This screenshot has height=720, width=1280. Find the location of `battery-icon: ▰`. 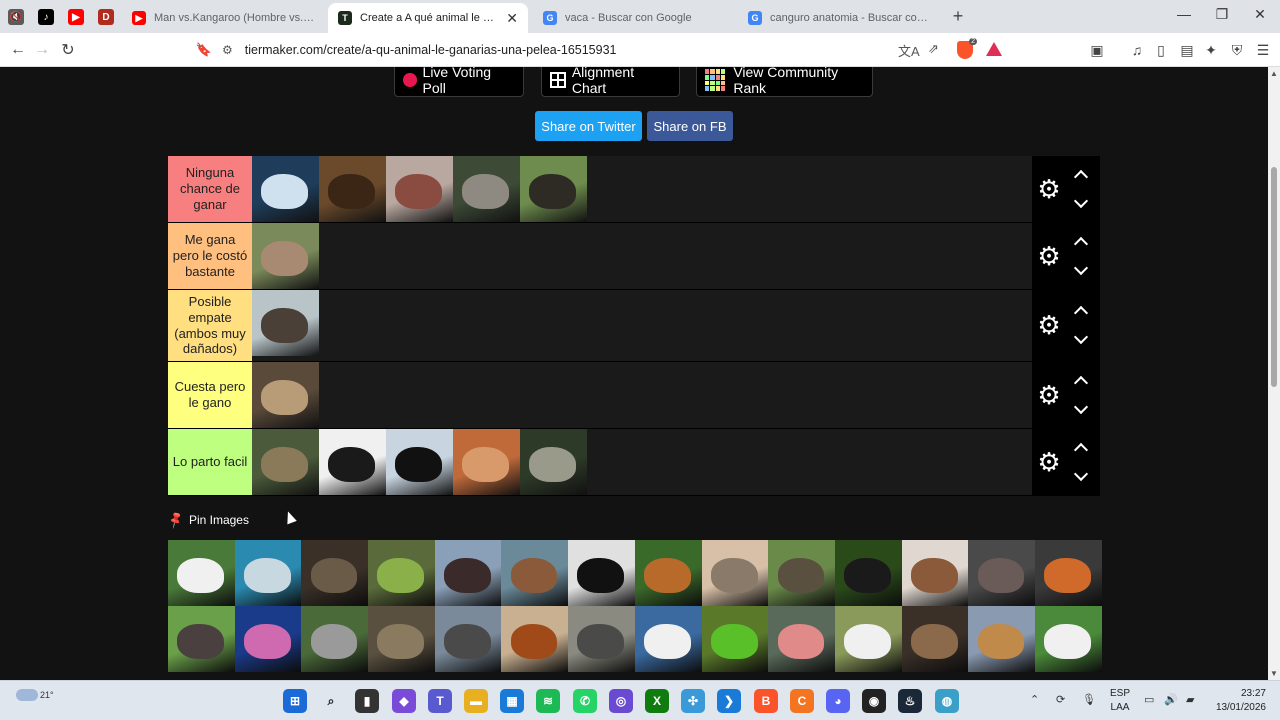

battery-icon: ▰ is located at coordinates (1190, 699).